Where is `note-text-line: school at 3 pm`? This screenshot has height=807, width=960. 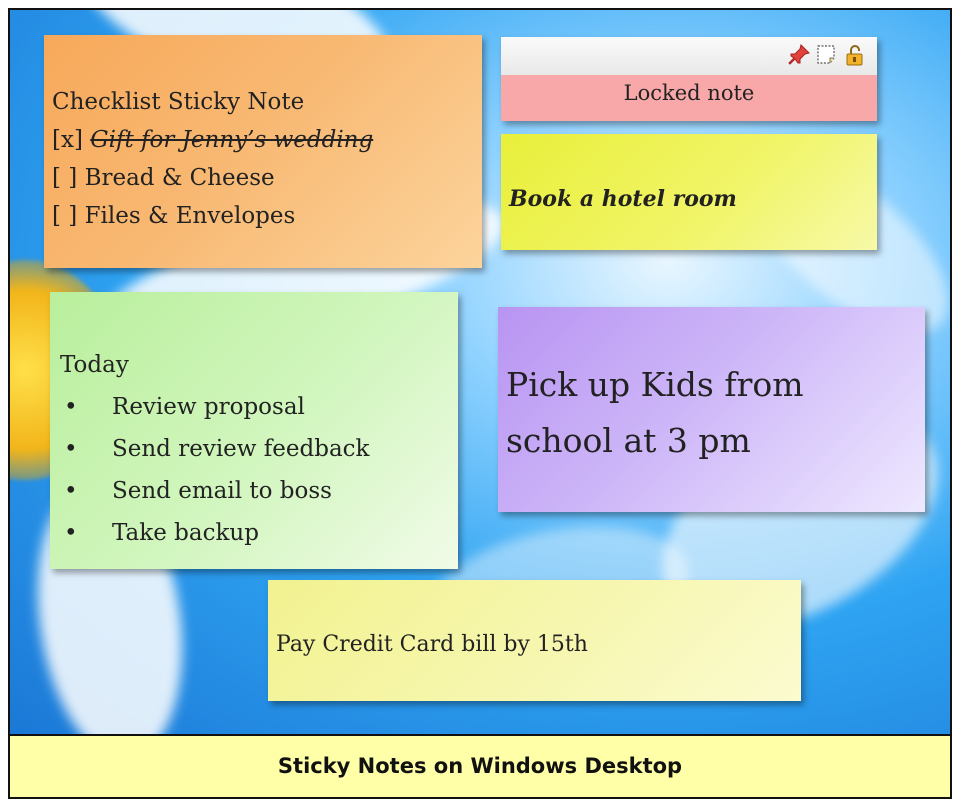 note-text-line: school at 3 pm is located at coordinates (628, 440).